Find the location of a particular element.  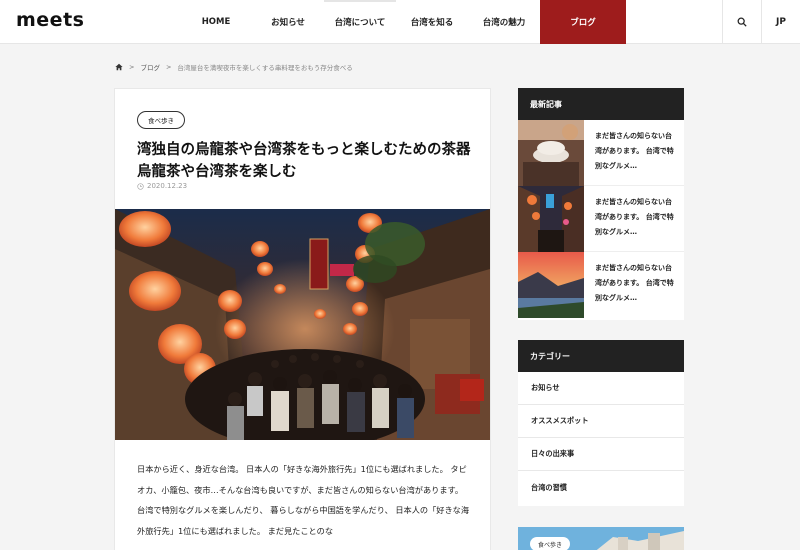

article-date: 2020.12.23 is located at coordinates (162, 186).